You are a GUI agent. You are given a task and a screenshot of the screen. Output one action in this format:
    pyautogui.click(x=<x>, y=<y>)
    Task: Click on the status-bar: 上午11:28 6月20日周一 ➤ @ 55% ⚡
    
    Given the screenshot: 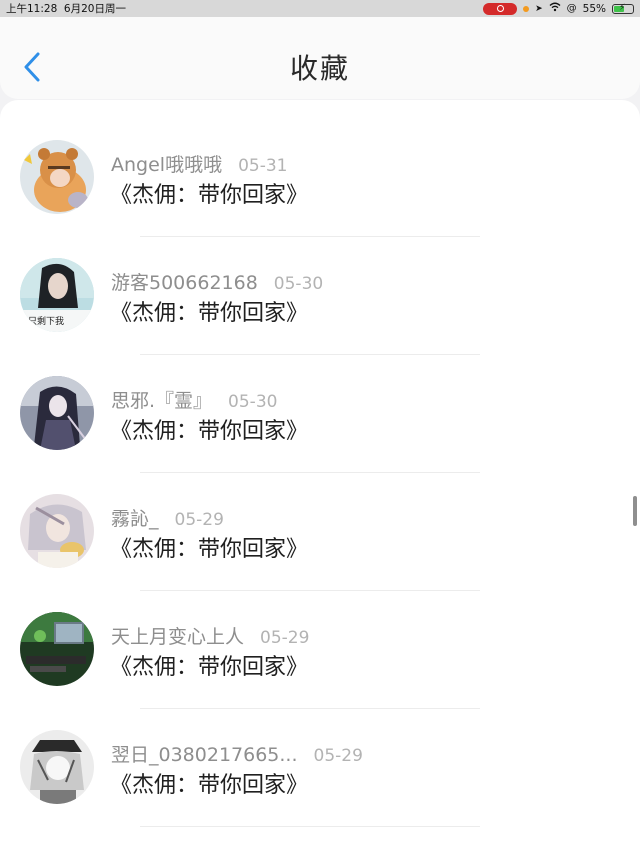 What is the action you would take?
    pyautogui.click(x=320, y=8)
    